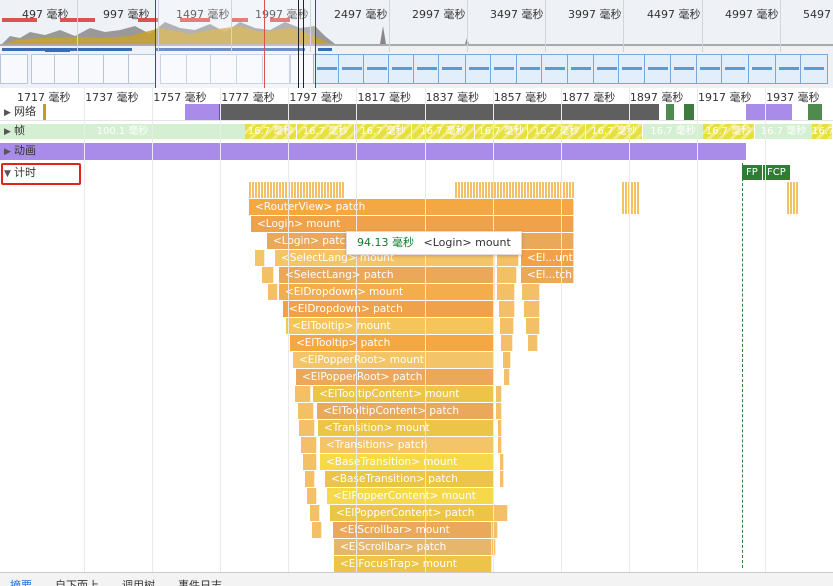 The image size is (833, 586). What do you see at coordinates (403, 394) in the screenshot?
I see `flame-entry: <ElTooltipContent> mount` at bounding box center [403, 394].